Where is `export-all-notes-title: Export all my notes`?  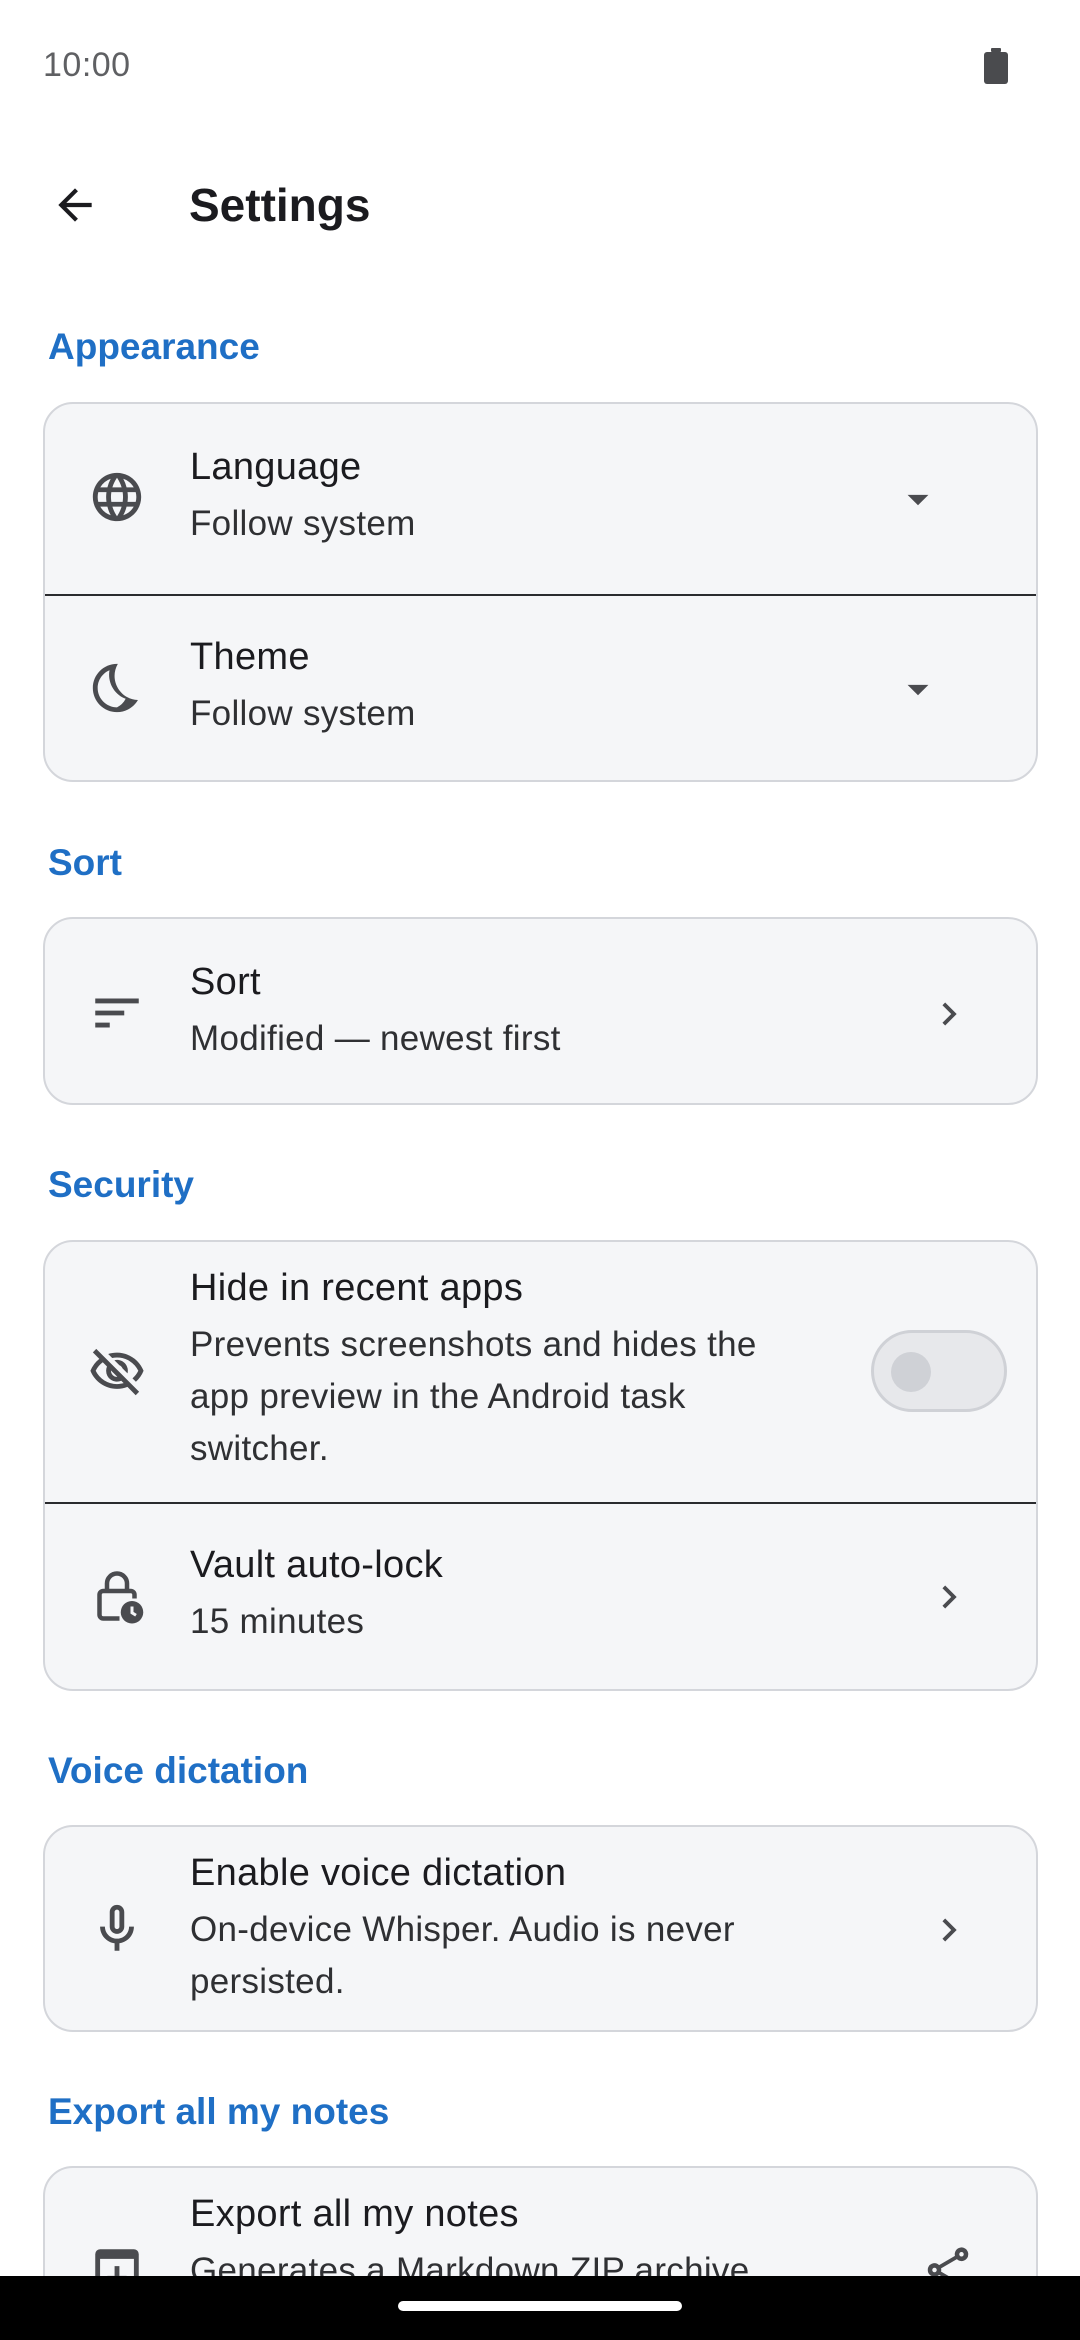 export-all-notes-title: Export all my notes is located at coordinates (354, 2214).